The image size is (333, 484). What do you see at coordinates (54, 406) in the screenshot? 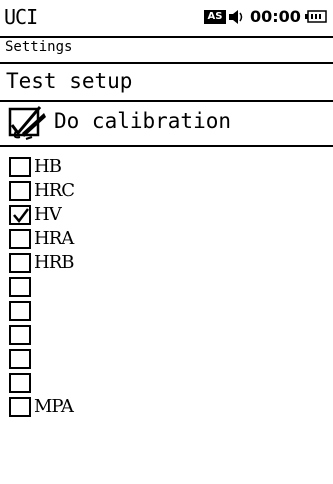
I see `scale-label: MPA` at bounding box center [54, 406].